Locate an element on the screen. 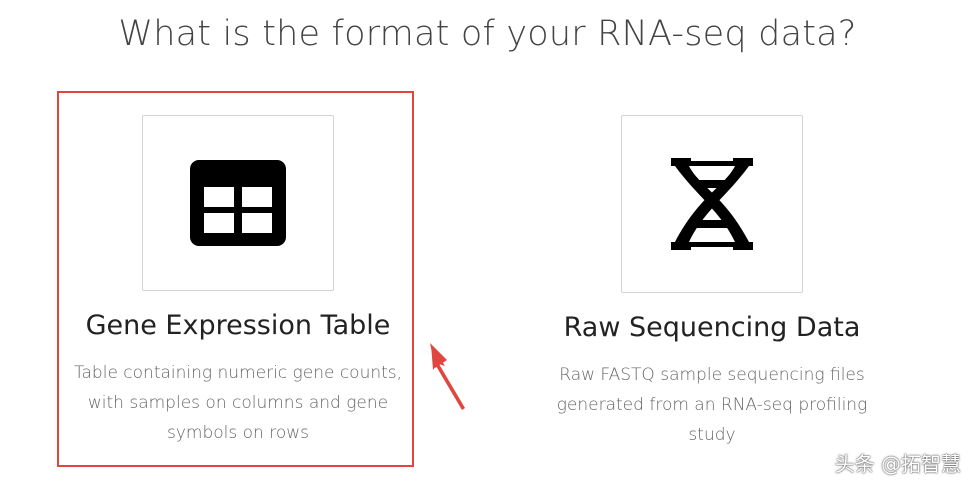  raw-sequencing-data-card is located at coordinates (712, 204).